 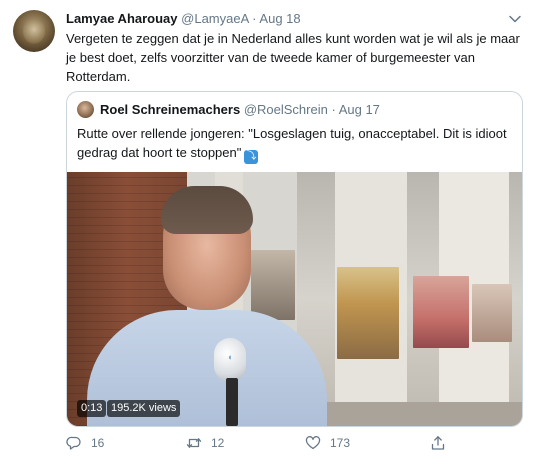 I want to click on like-button: 173, so click(x=327, y=443).